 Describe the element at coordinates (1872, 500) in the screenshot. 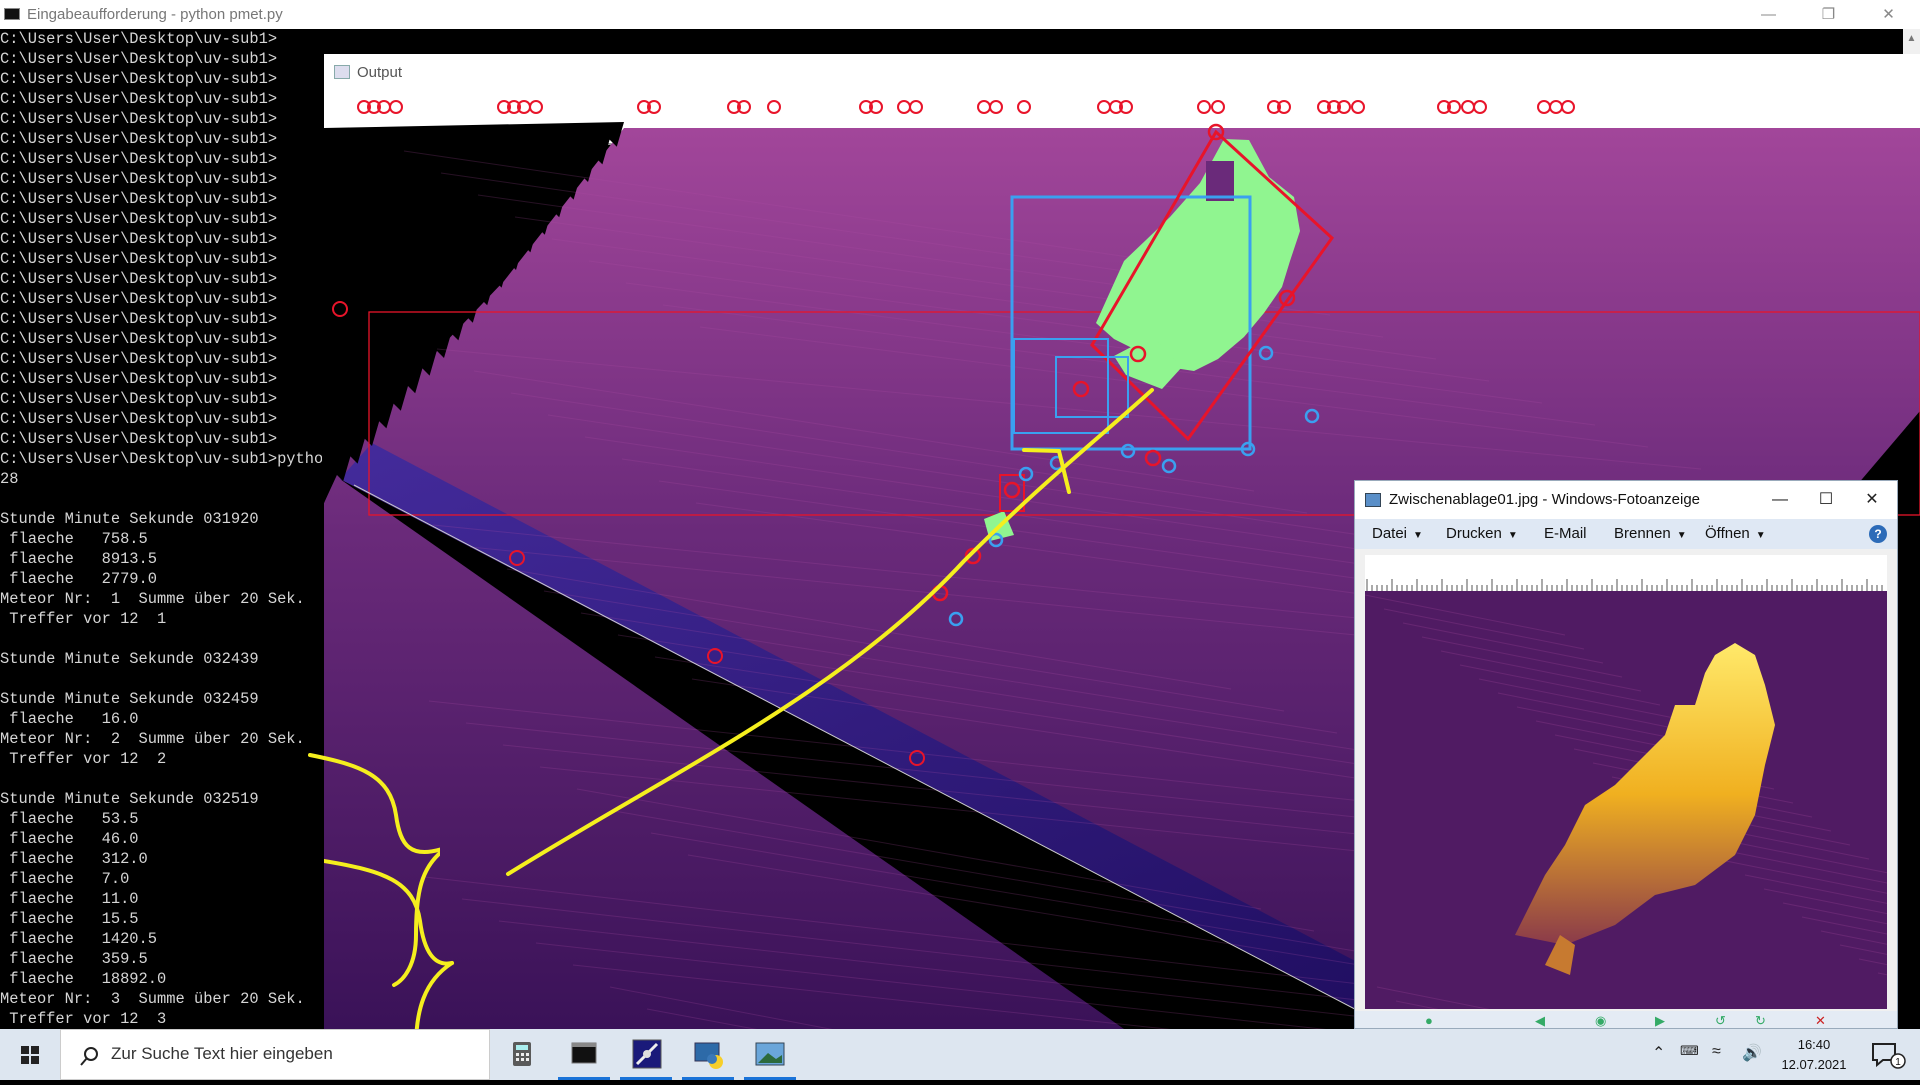

I see `viewer-close-button: ✕` at that location.